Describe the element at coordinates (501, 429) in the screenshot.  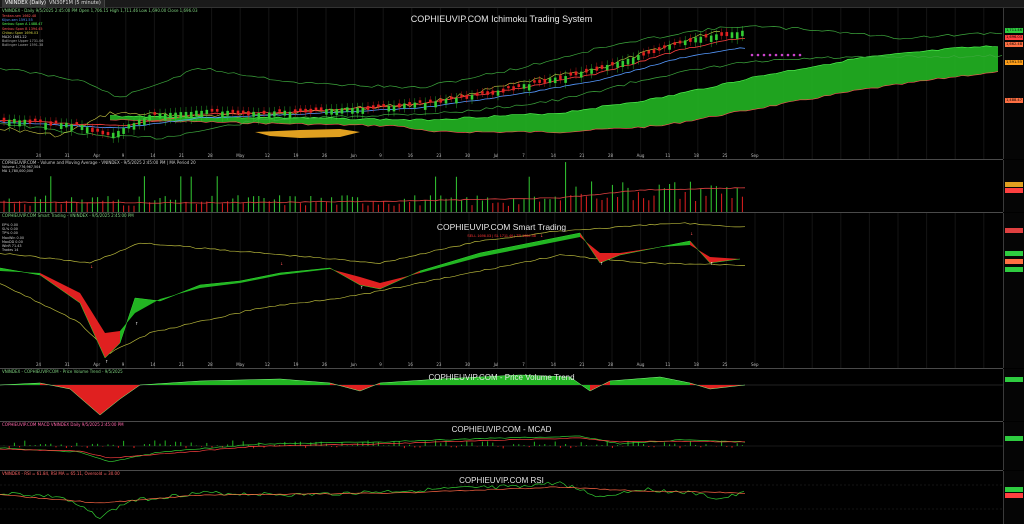
I see `macd-pane-title: COPHIEUVIP.COM - MCAD` at that location.